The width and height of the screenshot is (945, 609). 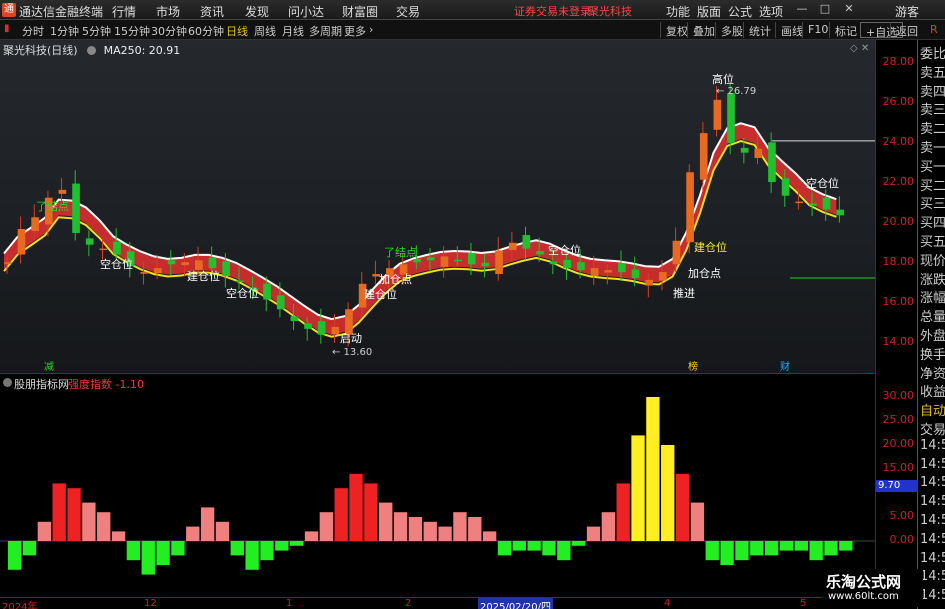 What do you see at coordinates (932, 148) in the screenshot?
I see `quote-label: 卖一` at bounding box center [932, 148].